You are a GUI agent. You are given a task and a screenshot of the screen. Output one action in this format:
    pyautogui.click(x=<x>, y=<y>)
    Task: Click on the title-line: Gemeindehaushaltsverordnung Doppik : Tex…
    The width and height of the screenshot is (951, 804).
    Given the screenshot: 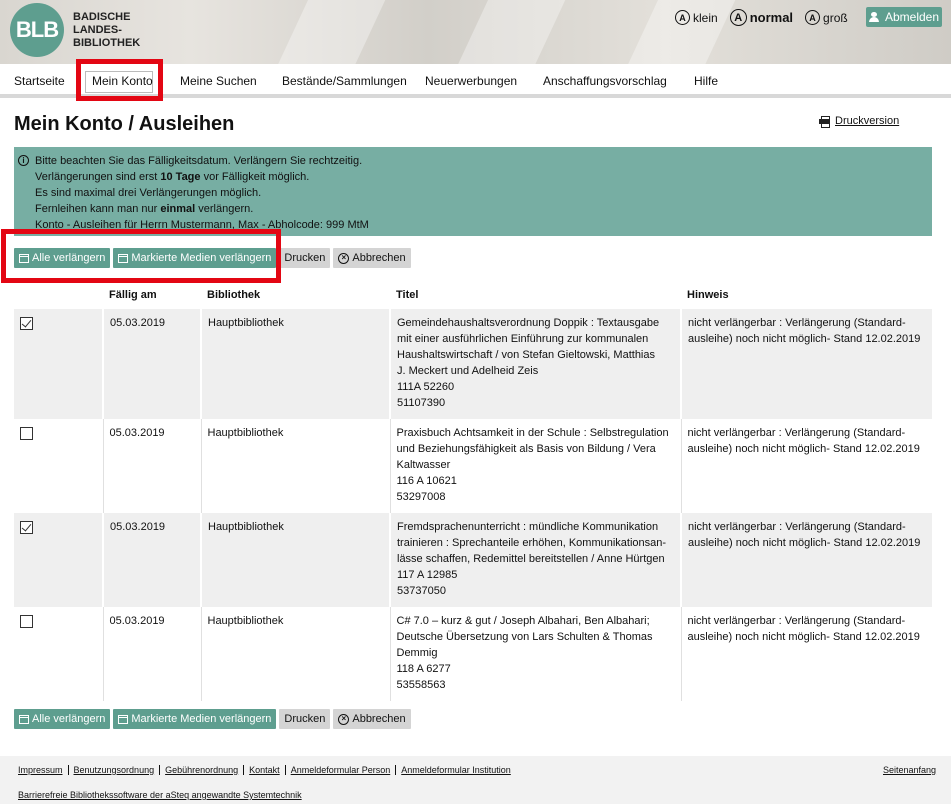 What is the action you would take?
    pyautogui.click(x=528, y=323)
    